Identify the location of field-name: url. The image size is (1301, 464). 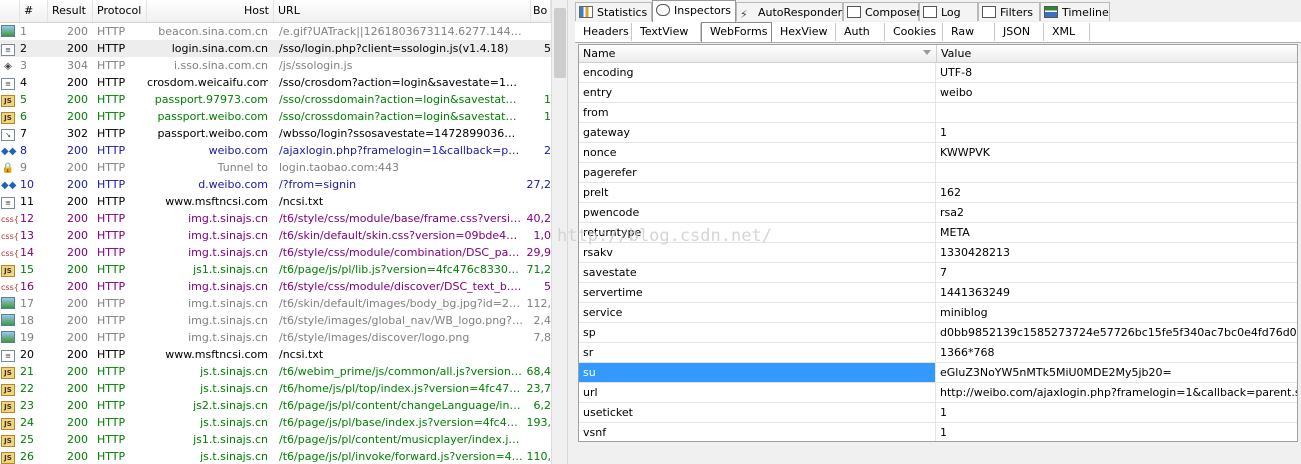
(757, 392).